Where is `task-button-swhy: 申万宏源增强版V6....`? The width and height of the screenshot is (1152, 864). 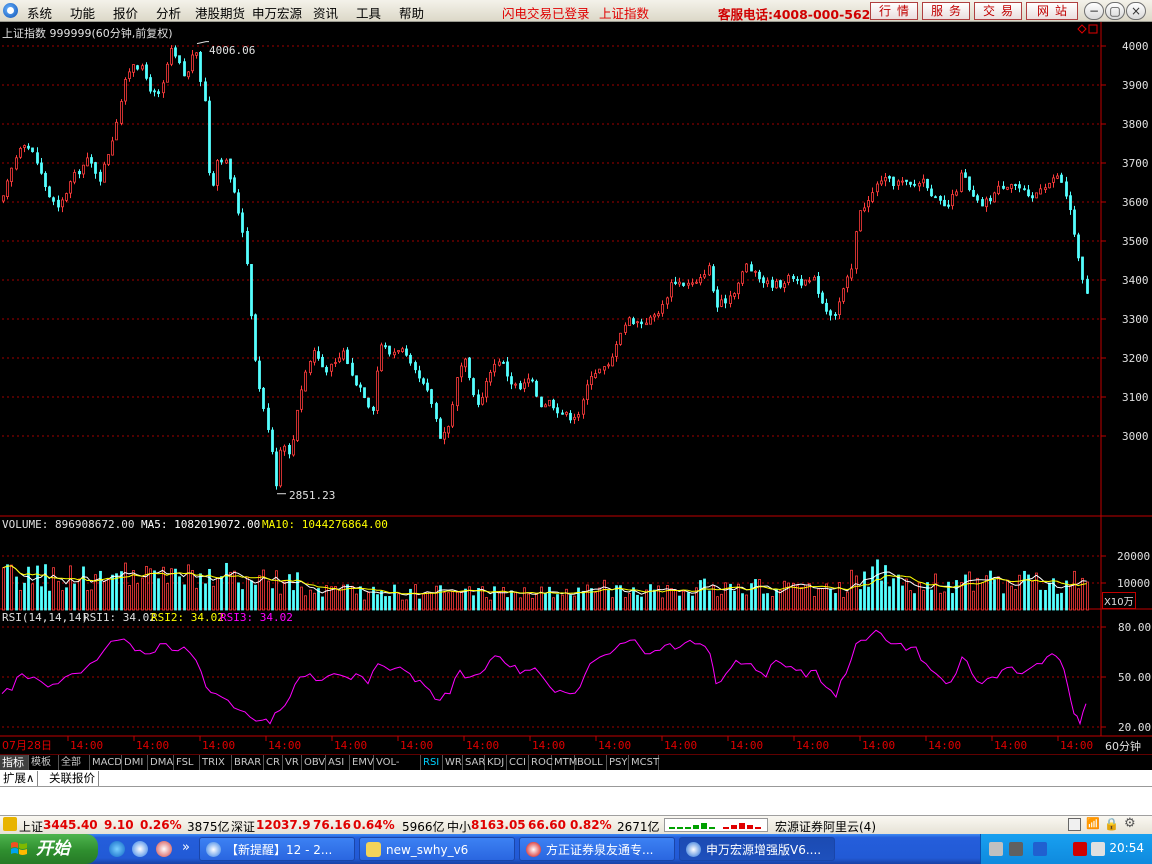 task-button-swhy: 申万宏源增强版V6.... is located at coordinates (757, 849).